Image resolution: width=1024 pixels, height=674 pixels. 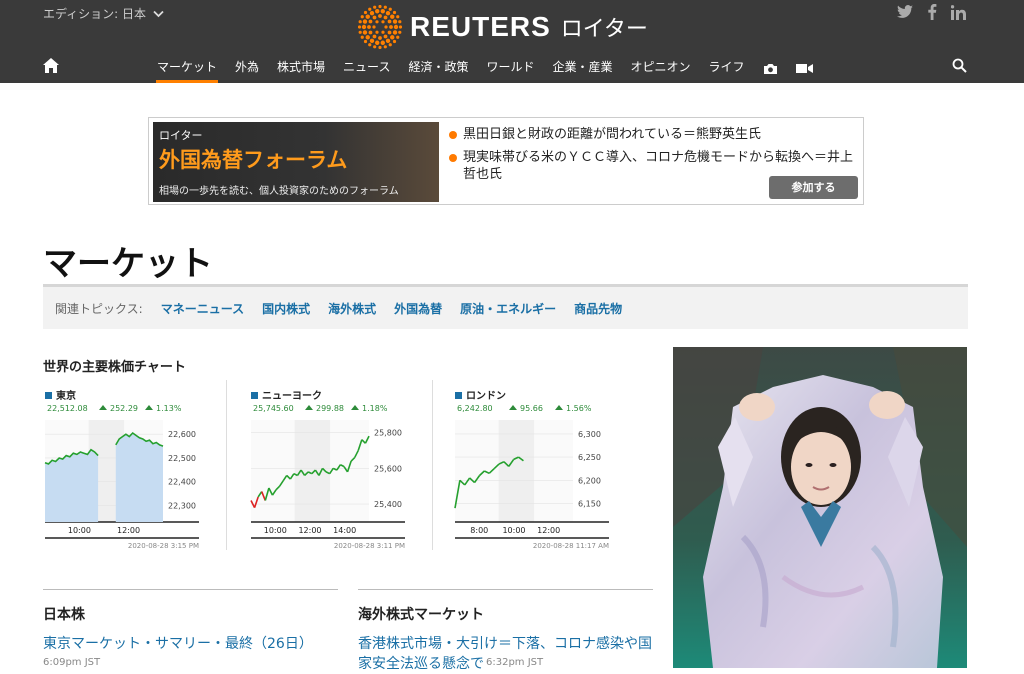 I want to click on nav-item-stocks: 株式市場, so click(x=301, y=68).